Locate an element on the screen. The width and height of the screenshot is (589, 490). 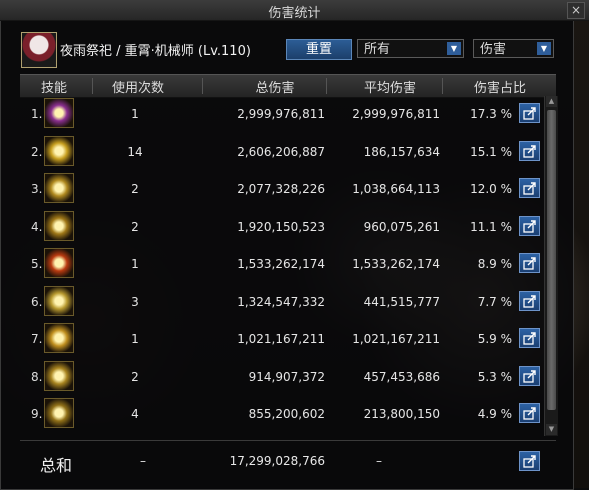
total-average: – is located at coordinates (379, 461).